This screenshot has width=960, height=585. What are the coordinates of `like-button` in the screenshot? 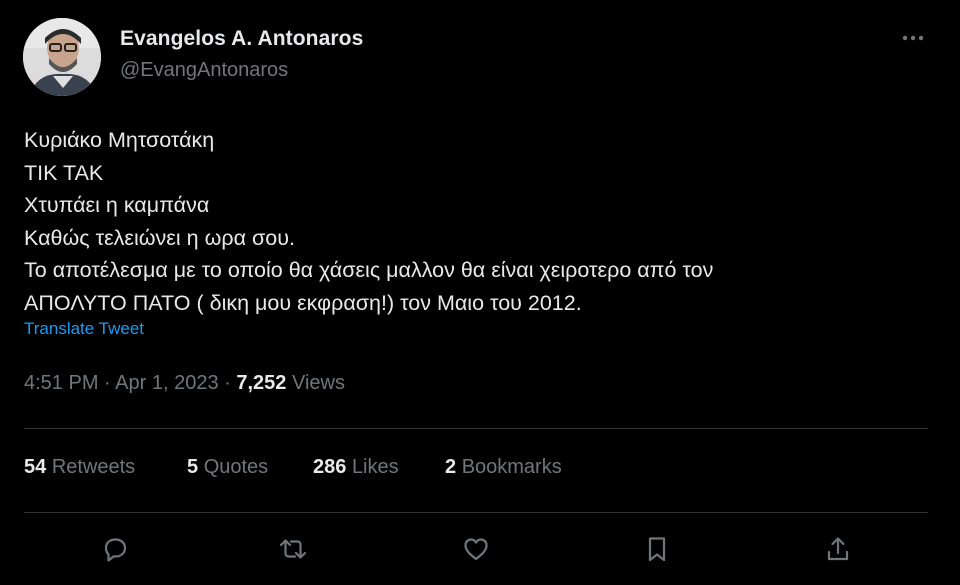 It's located at (476, 549).